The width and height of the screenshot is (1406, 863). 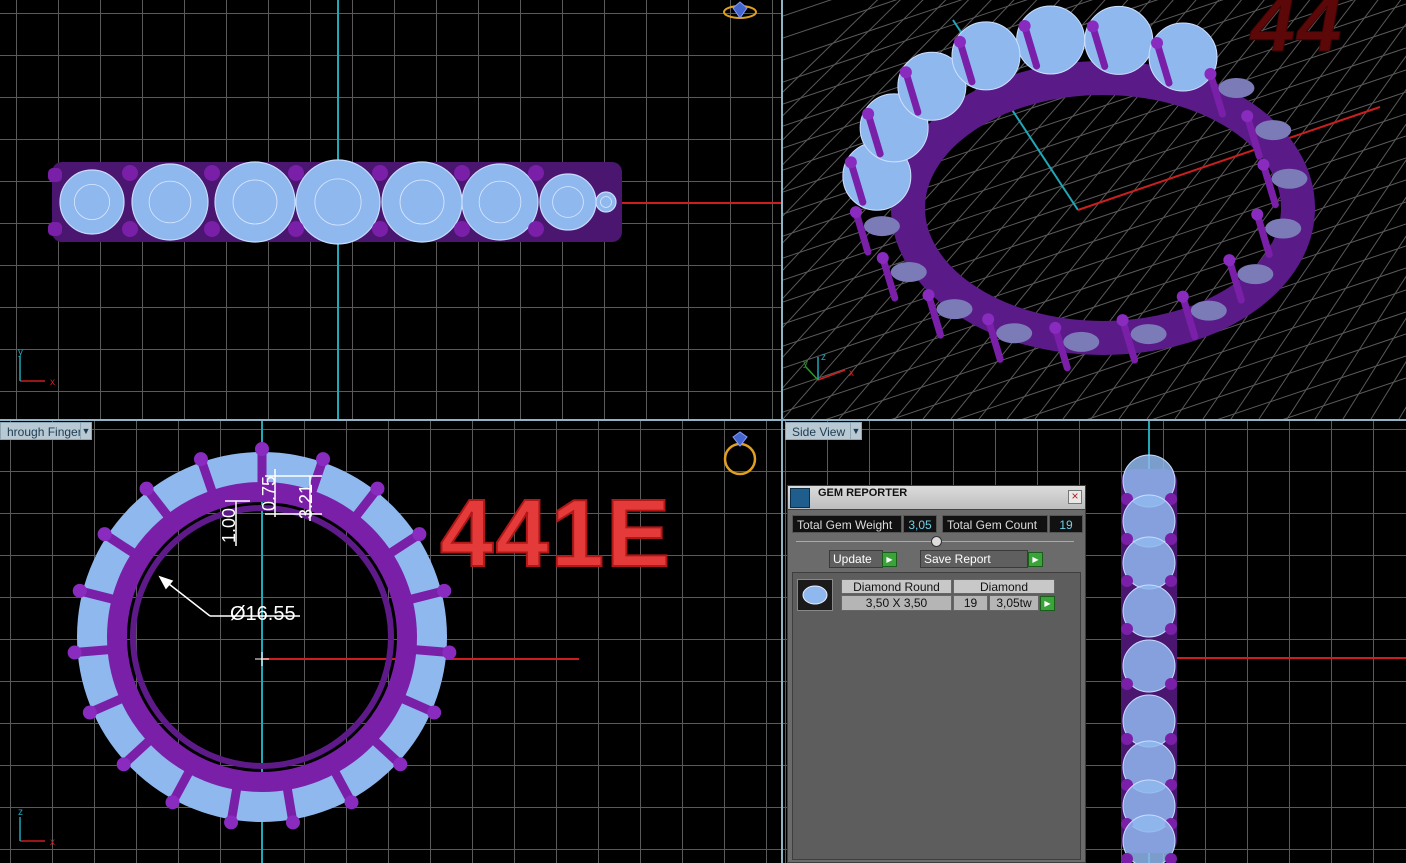 I want to click on panel-slider-knob, so click(x=936, y=541).